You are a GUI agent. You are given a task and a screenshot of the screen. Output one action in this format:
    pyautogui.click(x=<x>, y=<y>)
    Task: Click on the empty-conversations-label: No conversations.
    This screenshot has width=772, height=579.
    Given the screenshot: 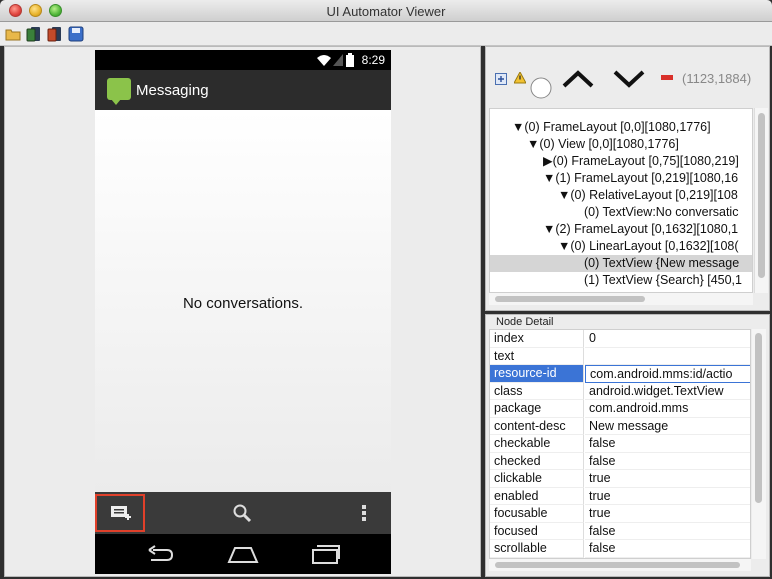 What is the action you would take?
    pyautogui.click(x=243, y=303)
    